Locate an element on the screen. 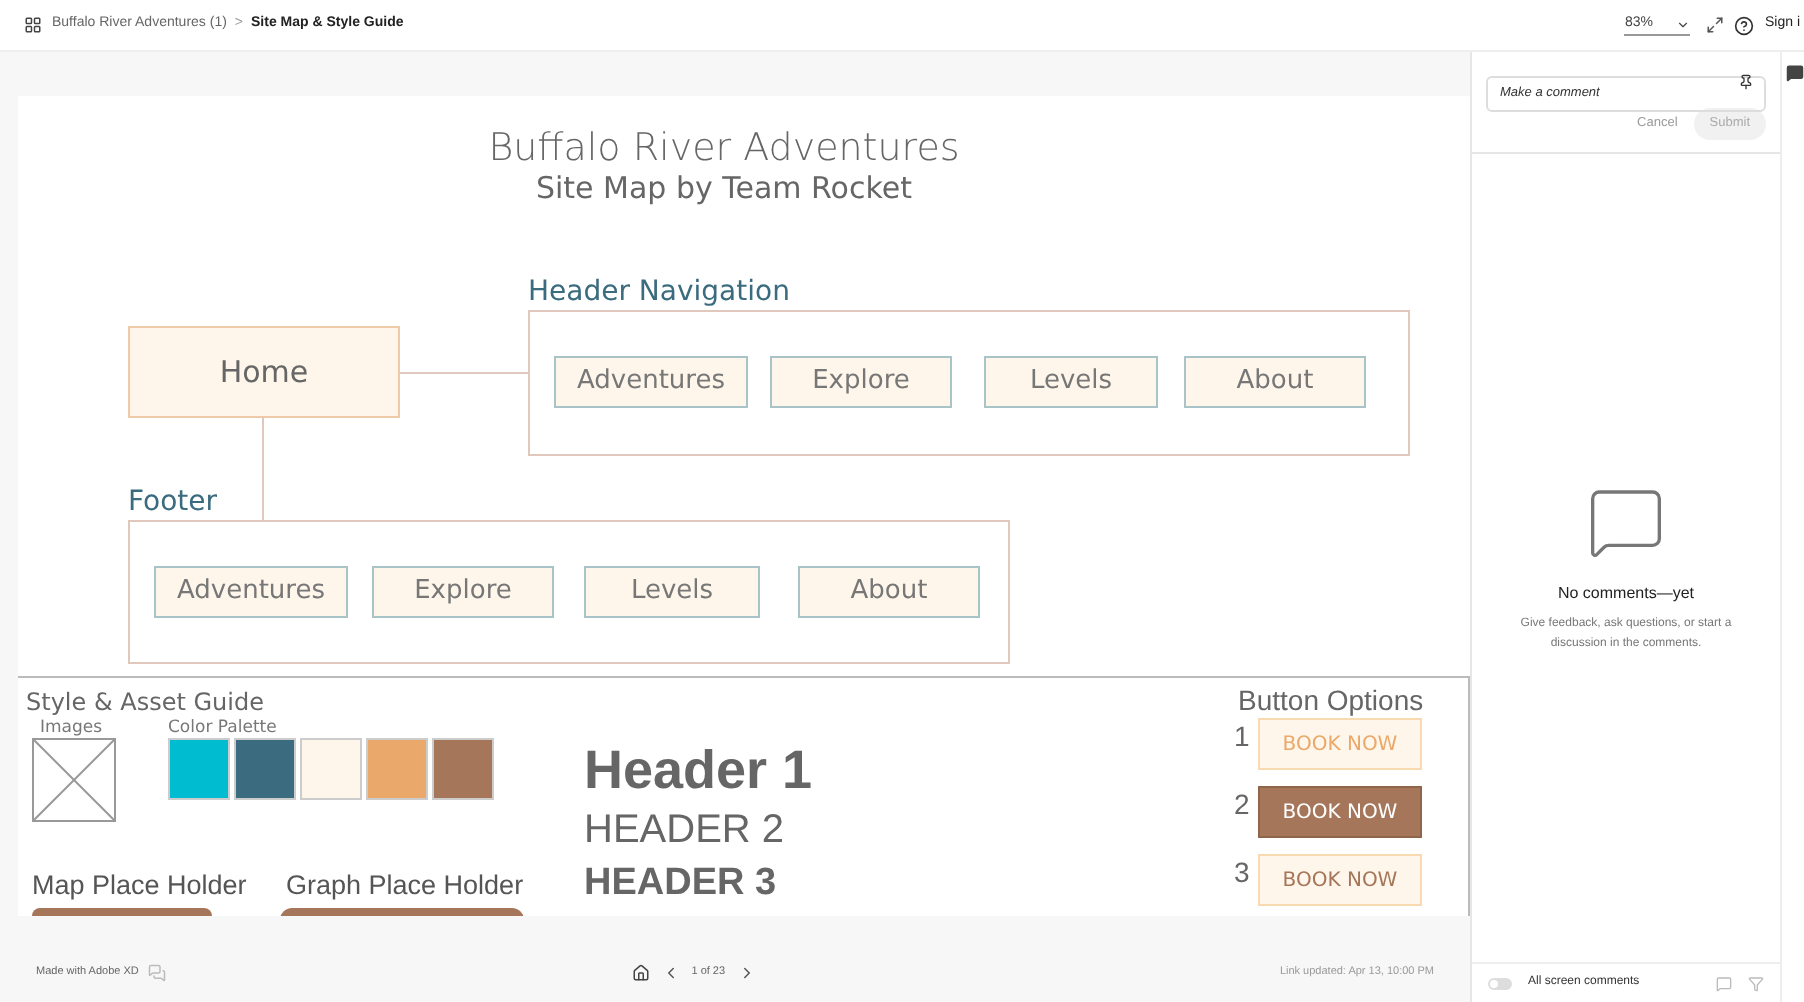 This screenshot has width=1804, height=1002. section-label: Footer is located at coordinates (173, 503).